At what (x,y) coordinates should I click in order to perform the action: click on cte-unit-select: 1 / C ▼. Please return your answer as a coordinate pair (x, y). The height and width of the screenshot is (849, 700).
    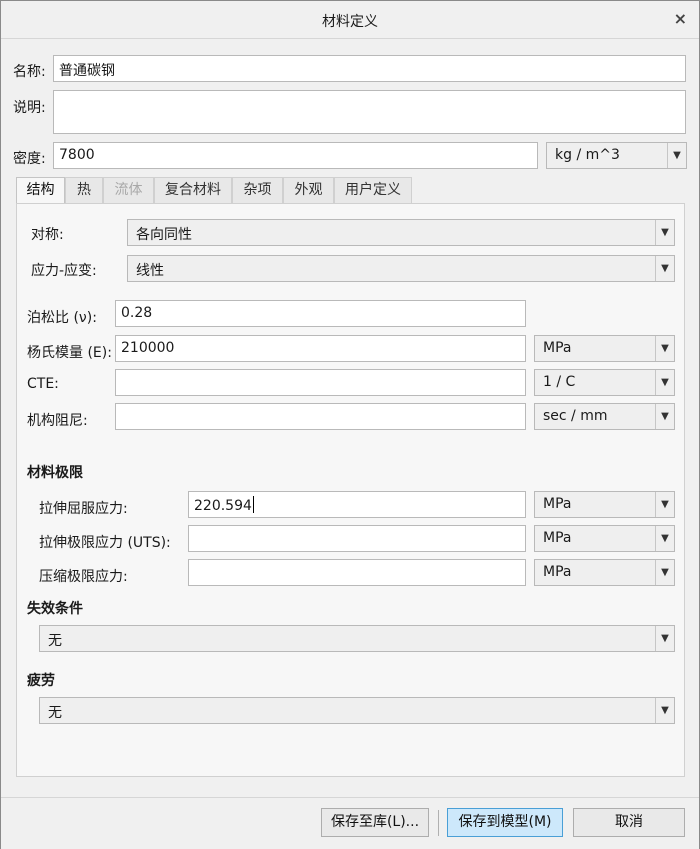
    Looking at the image, I should click on (604, 382).